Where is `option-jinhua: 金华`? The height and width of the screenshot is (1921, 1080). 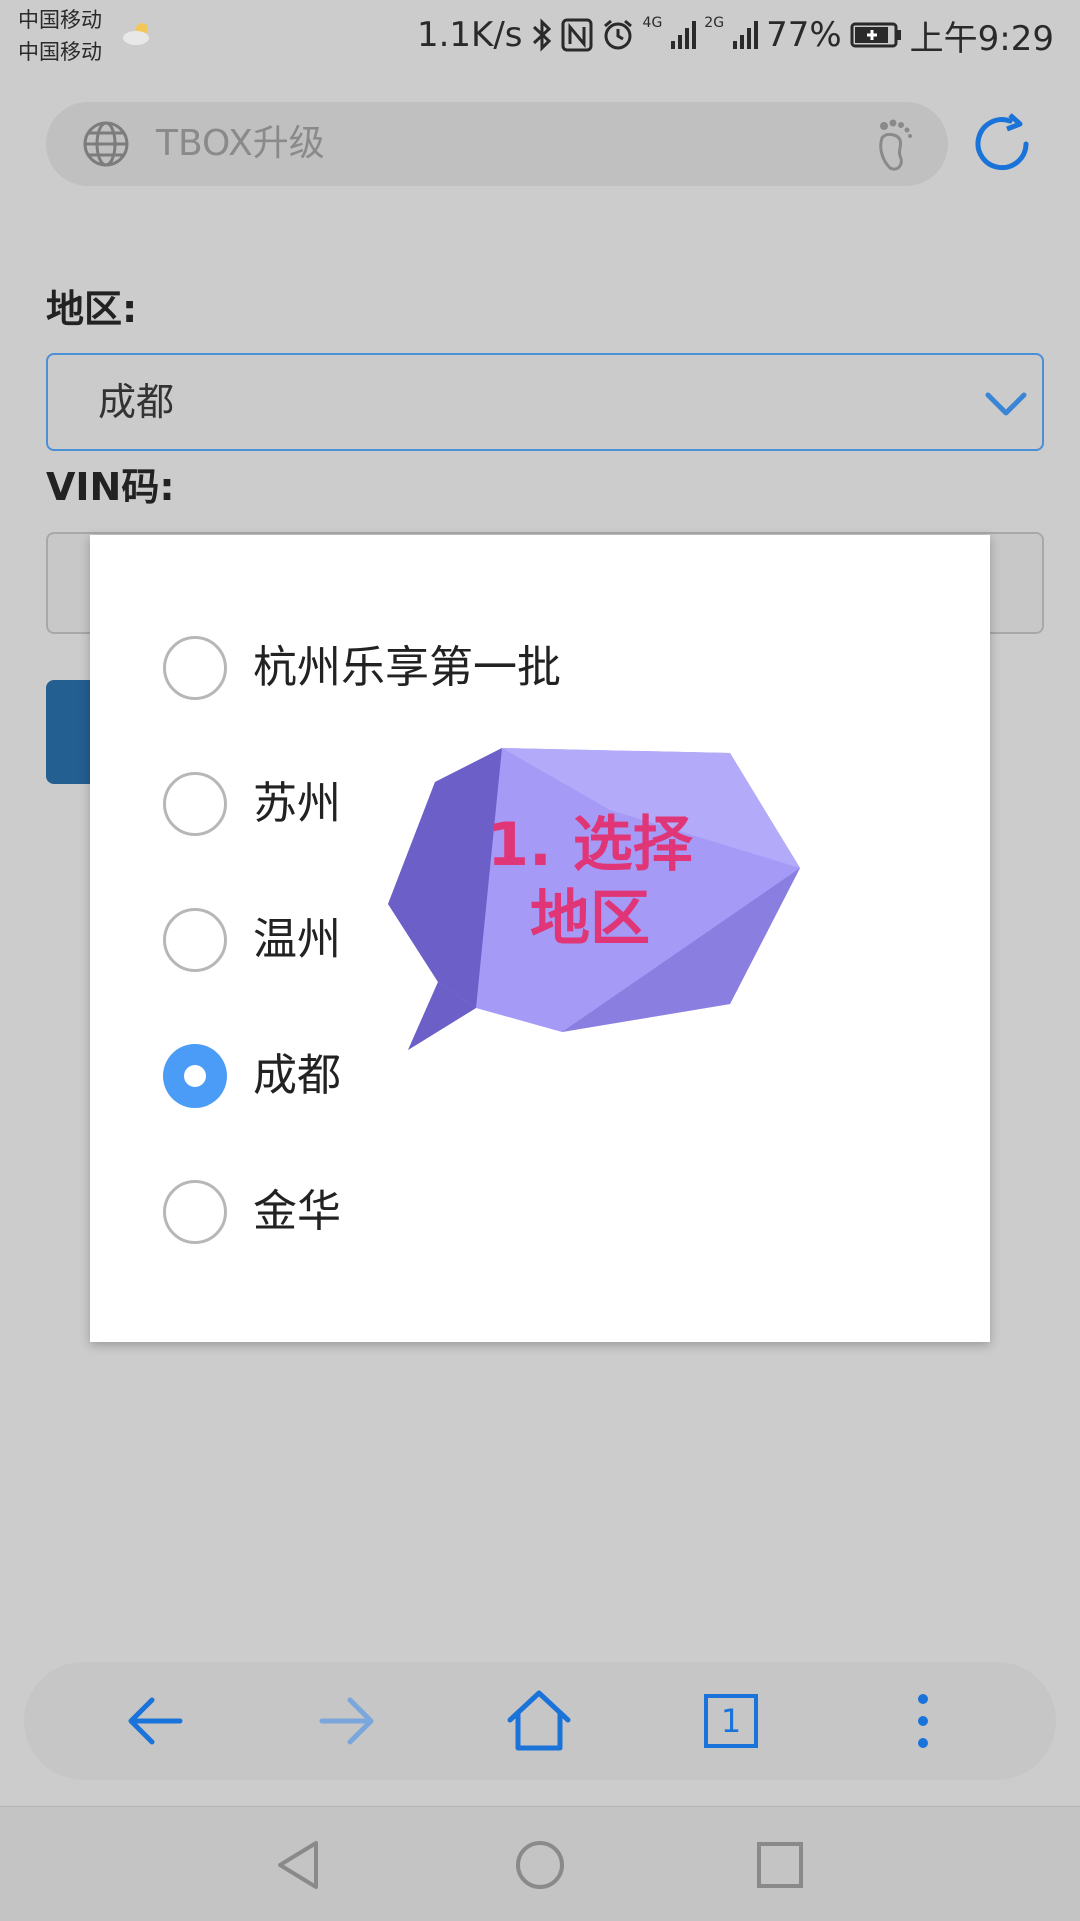 option-jinhua: 金华 is located at coordinates (540, 1211).